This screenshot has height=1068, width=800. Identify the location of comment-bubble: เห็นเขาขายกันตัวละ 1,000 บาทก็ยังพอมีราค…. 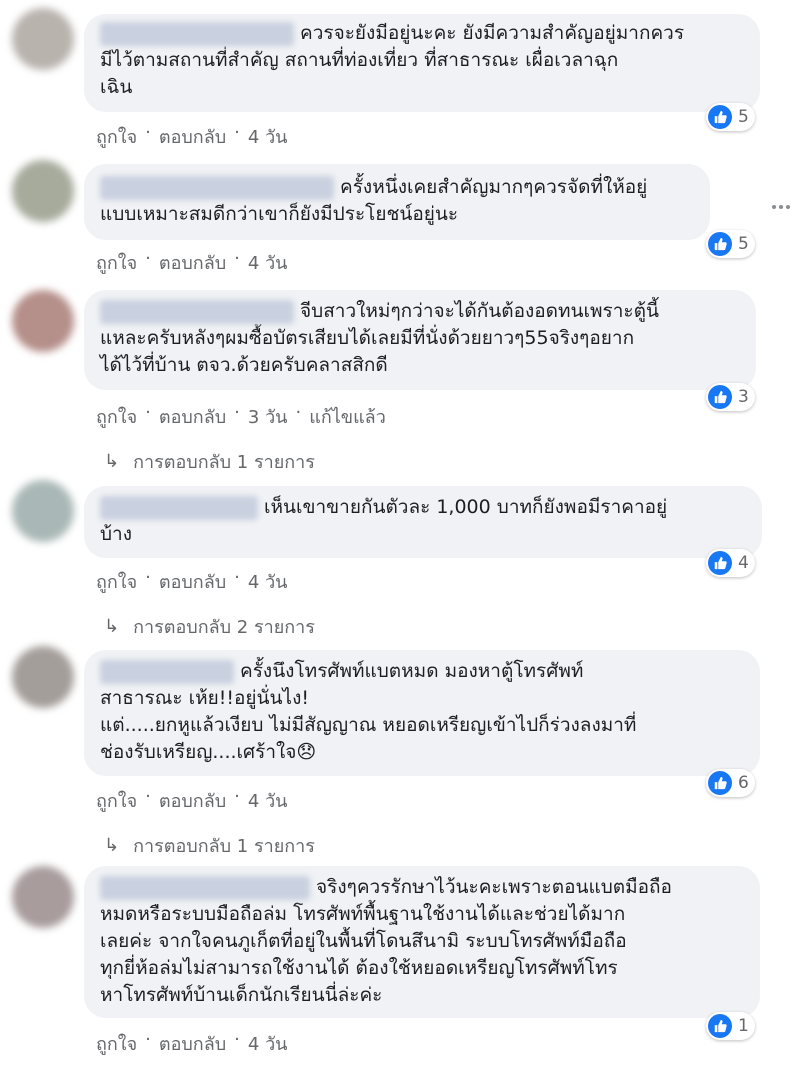
(423, 522).